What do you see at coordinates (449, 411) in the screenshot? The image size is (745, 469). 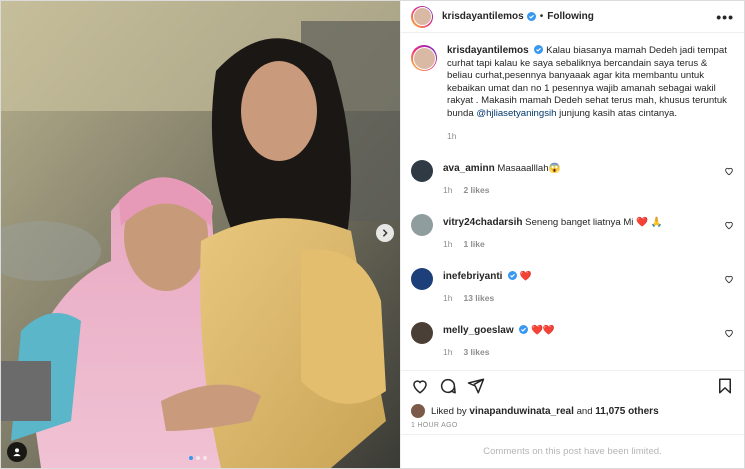 I see `likes-prefix: Liked by` at bounding box center [449, 411].